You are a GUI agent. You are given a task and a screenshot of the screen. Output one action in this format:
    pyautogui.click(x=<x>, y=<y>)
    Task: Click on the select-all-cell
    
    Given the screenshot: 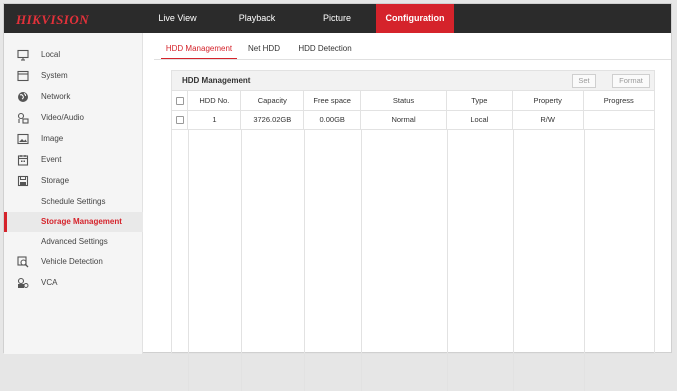 What is the action you would take?
    pyautogui.click(x=180, y=101)
    